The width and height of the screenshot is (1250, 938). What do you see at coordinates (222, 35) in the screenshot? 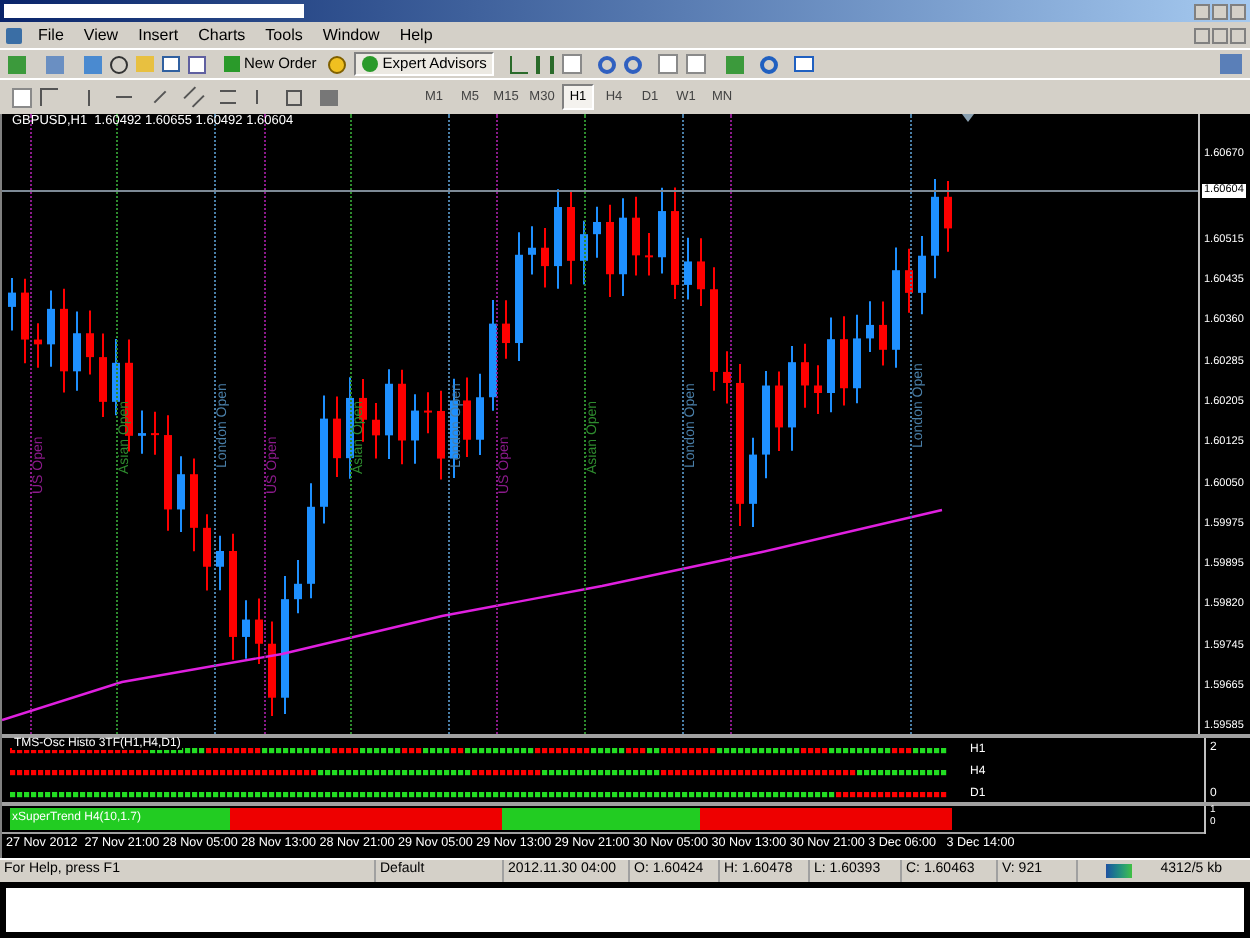
I see `menu-item: Charts` at bounding box center [222, 35].